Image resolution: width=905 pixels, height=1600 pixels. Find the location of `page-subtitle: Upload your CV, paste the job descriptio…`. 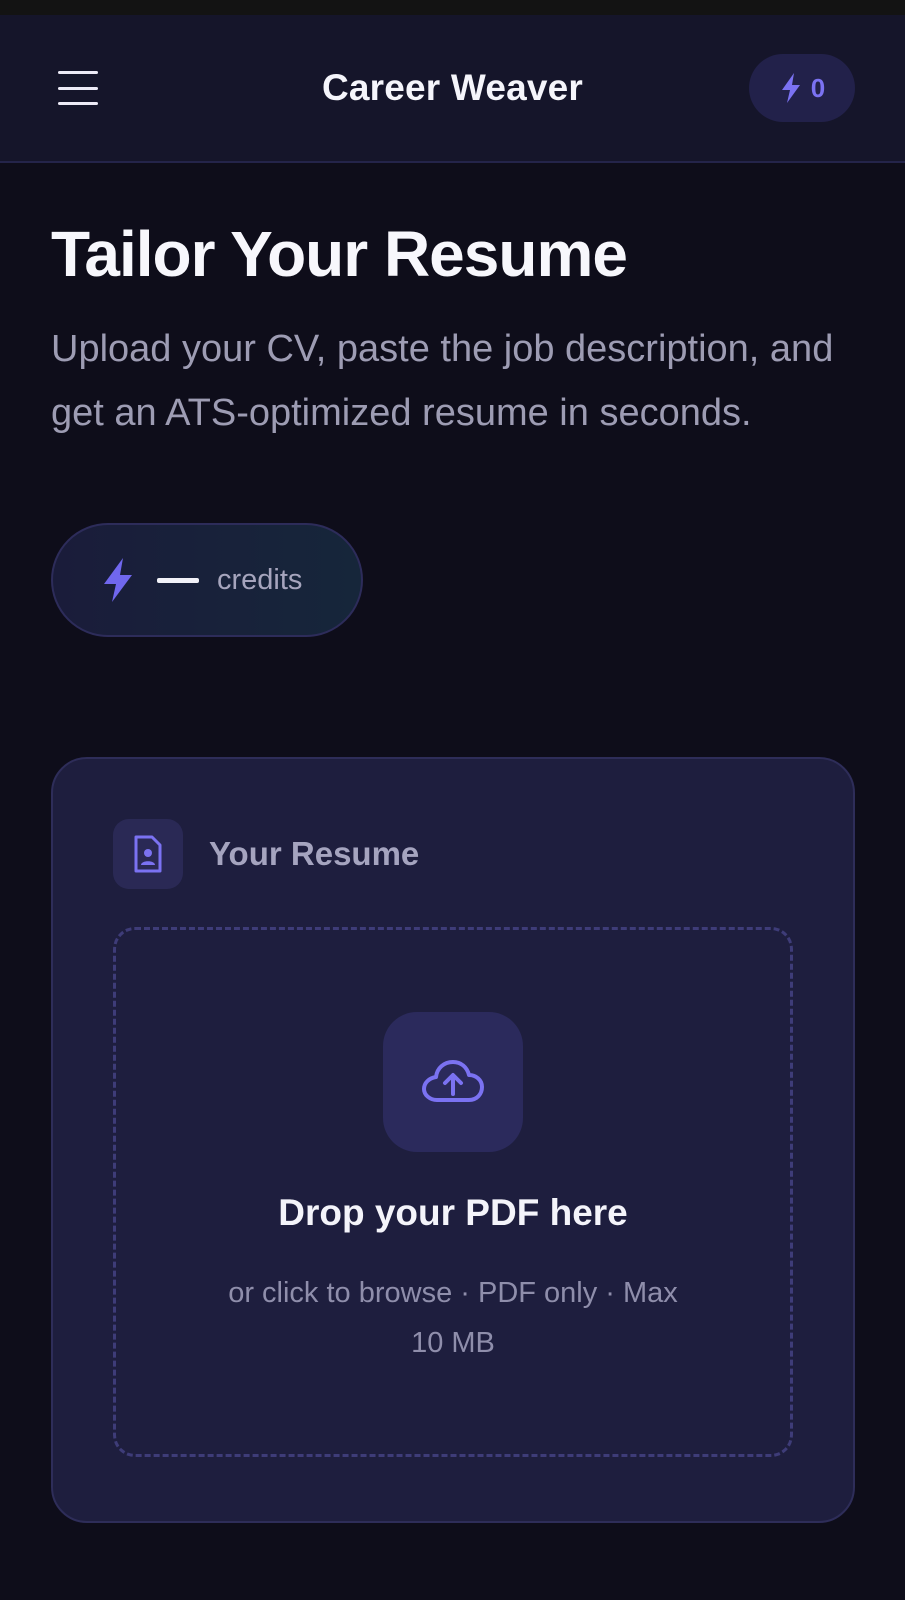

page-subtitle: Upload your CV, paste the job descriptio… is located at coordinates (442, 381).